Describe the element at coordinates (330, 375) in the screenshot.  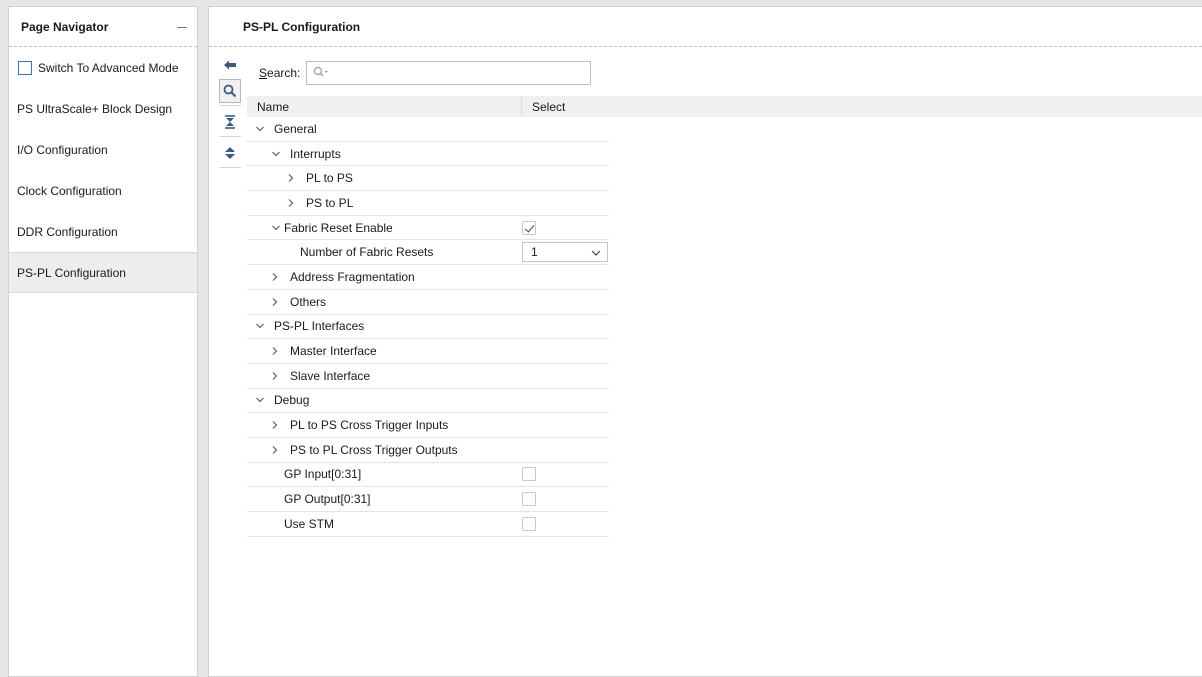
I see `tree-row-label: Slave Interface` at that location.